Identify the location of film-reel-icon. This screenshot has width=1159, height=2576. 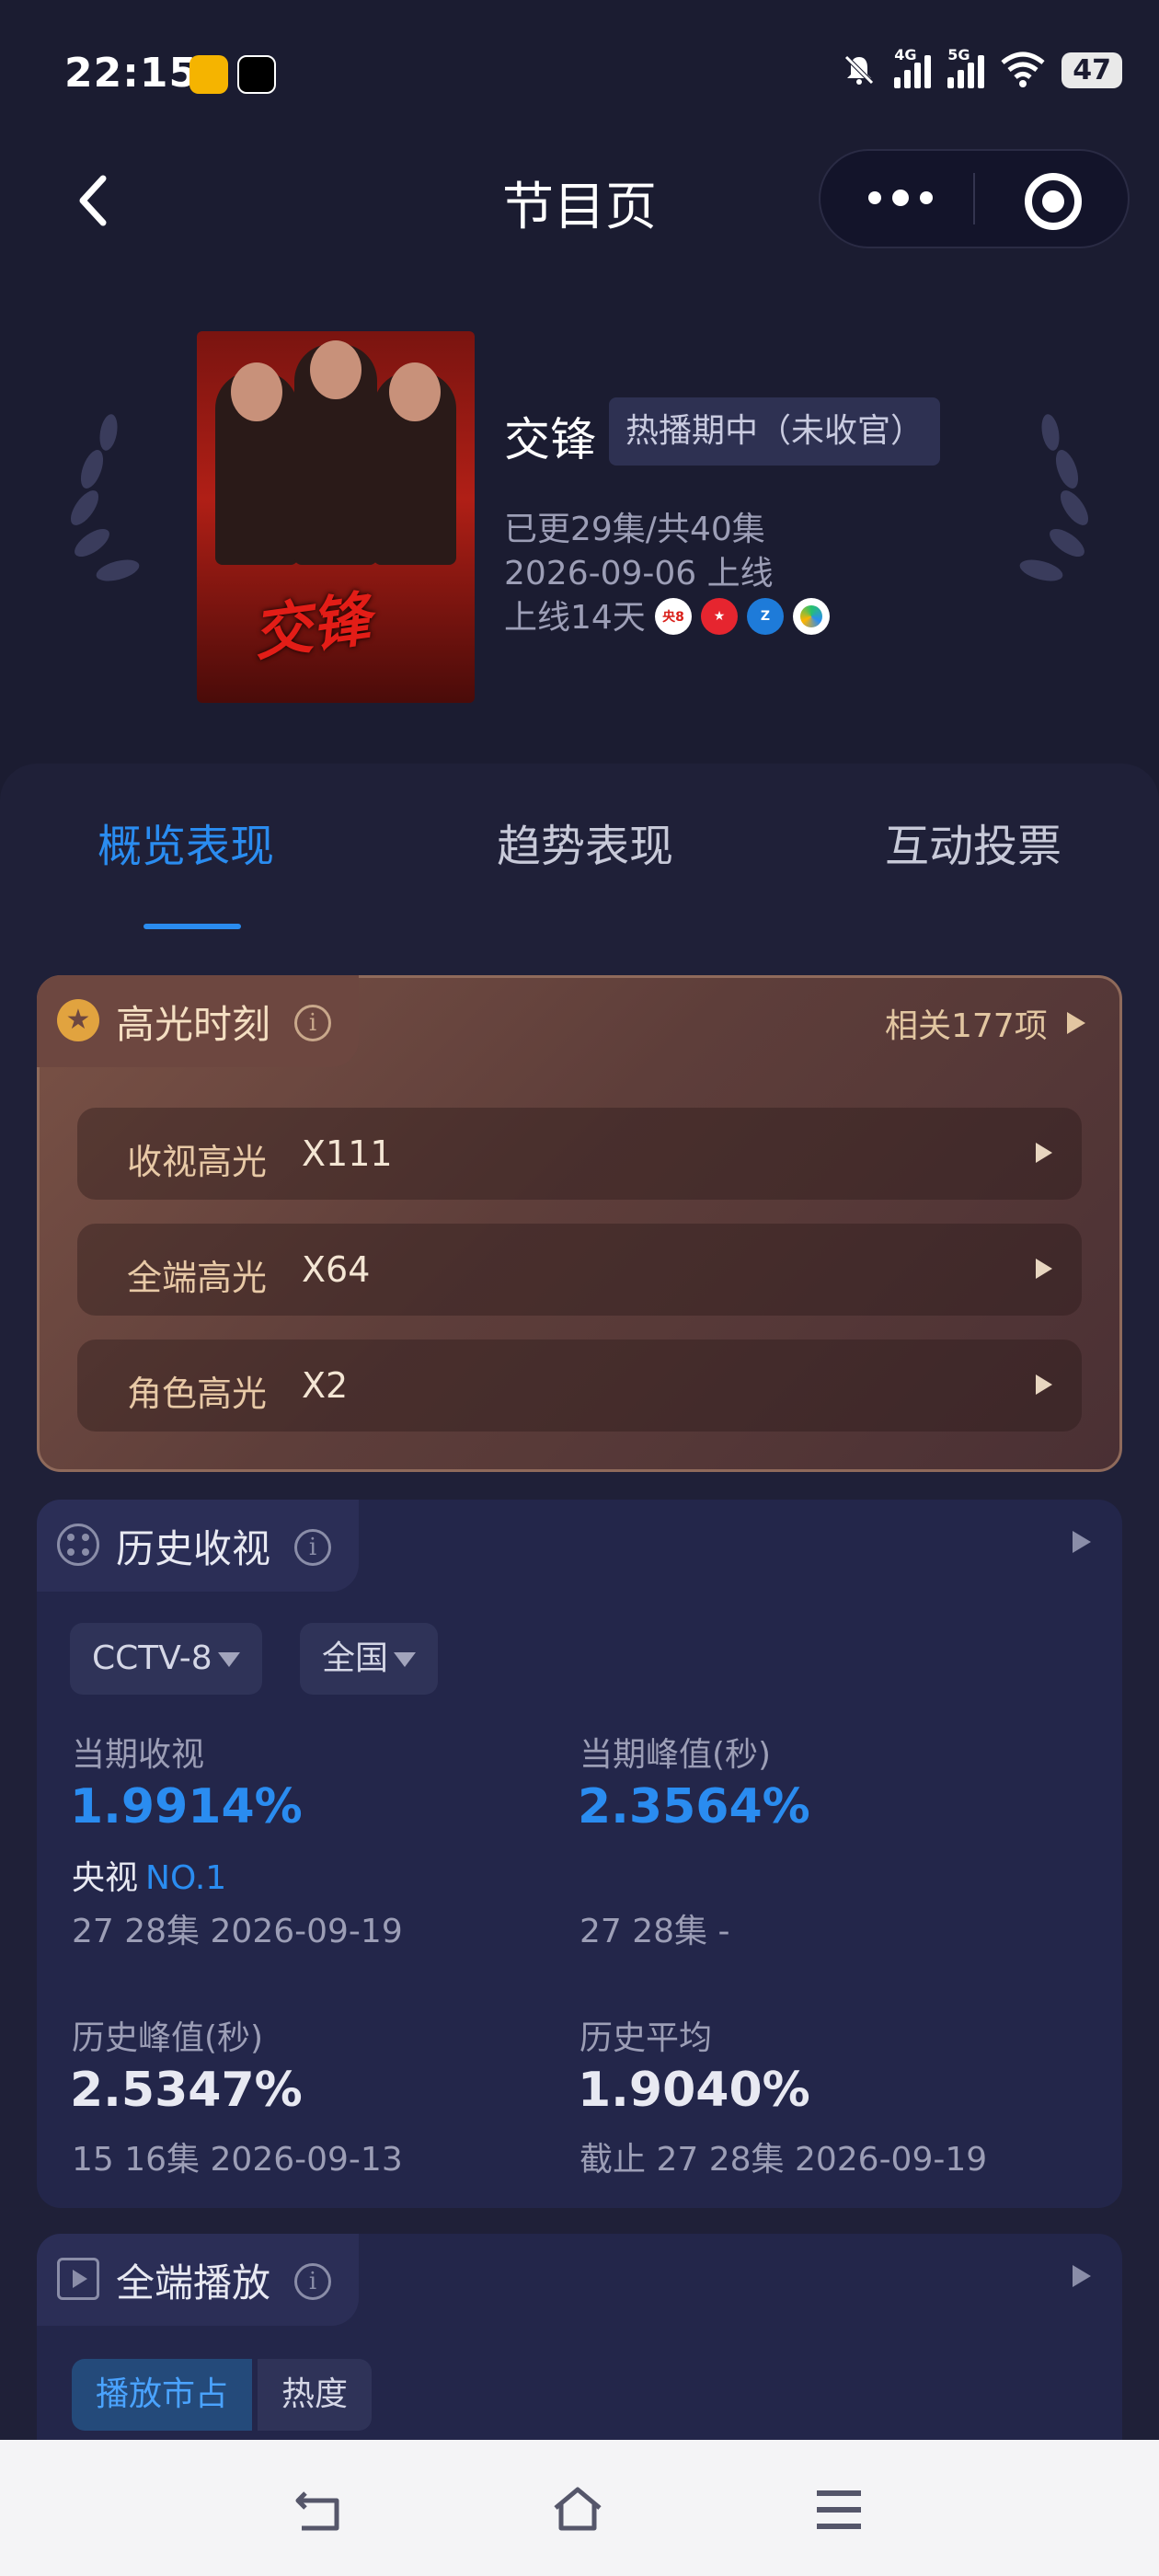
(78, 1545).